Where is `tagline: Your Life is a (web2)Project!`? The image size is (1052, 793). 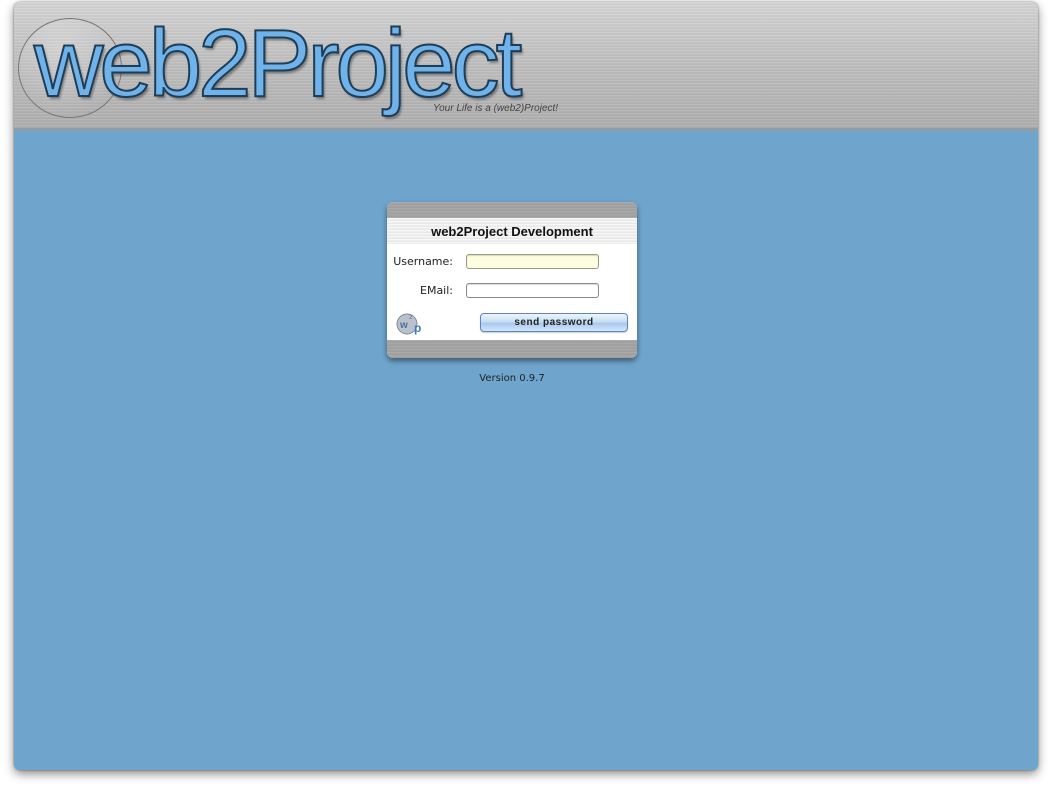 tagline: Your Life is a (web2)Project! is located at coordinates (496, 108).